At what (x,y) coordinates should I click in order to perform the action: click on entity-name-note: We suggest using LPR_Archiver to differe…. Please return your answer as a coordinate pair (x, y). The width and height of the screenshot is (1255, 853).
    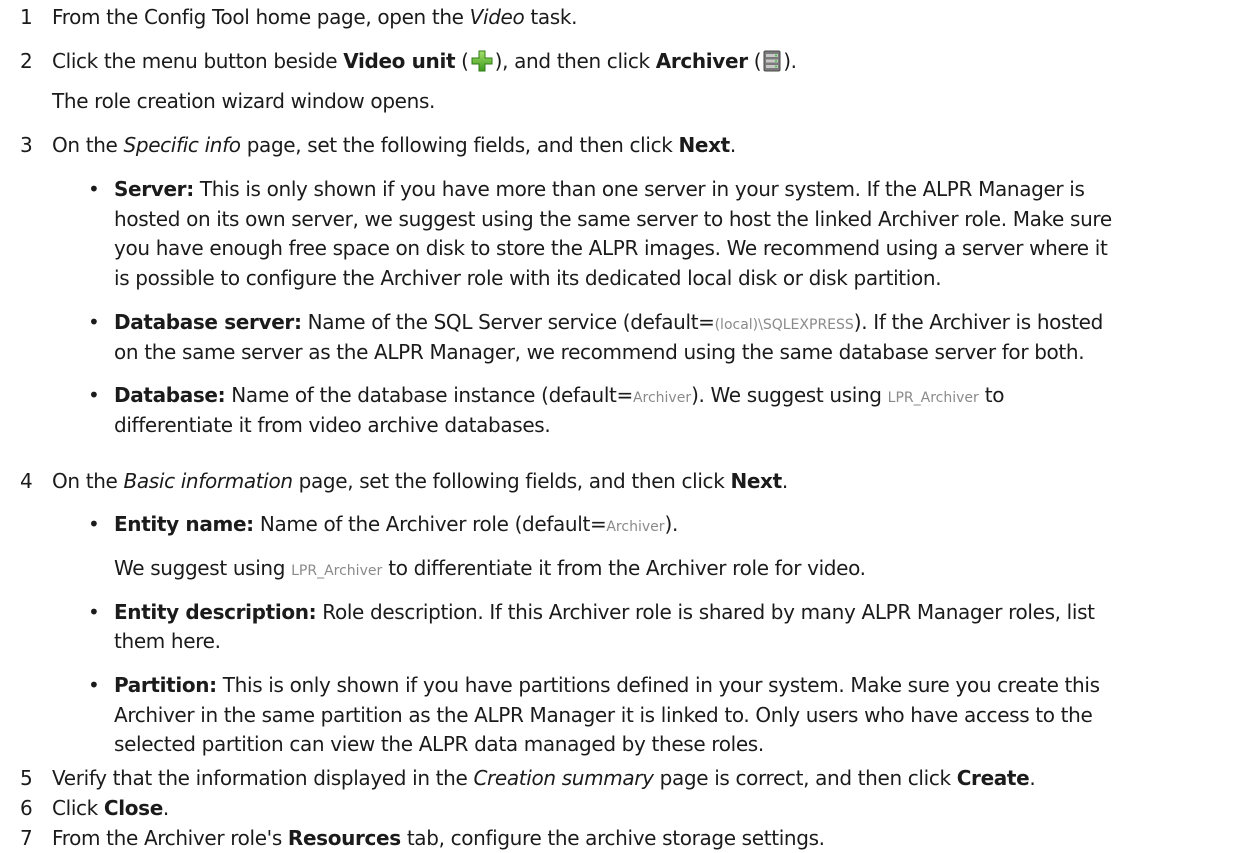
    Looking at the image, I should click on (490, 568).